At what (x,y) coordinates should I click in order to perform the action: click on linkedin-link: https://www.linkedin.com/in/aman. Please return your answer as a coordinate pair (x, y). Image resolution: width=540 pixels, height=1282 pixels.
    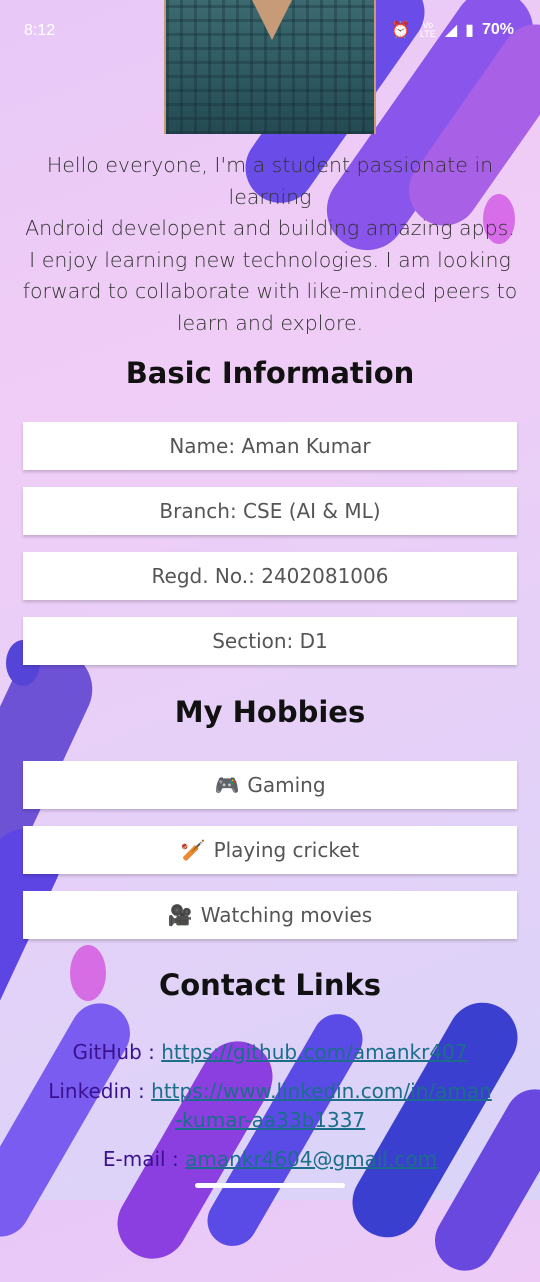
    Looking at the image, I should click on (321, 1091).